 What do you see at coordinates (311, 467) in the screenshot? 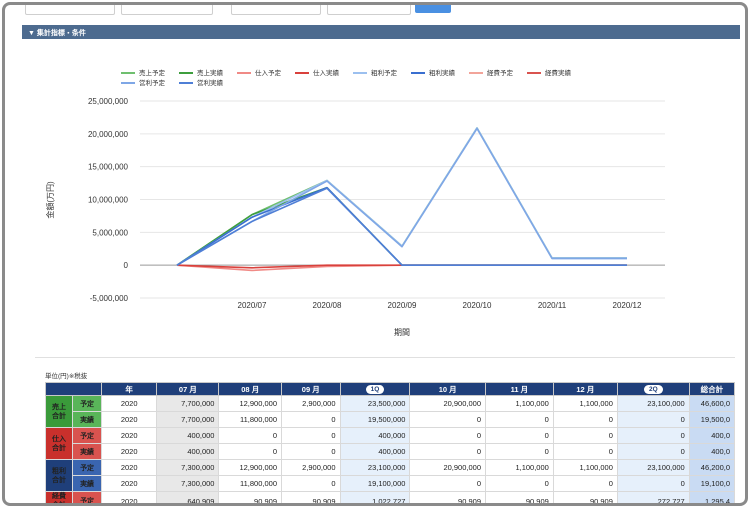
I see `table-cell: 2,900,000` at bounding box center [311, 467].